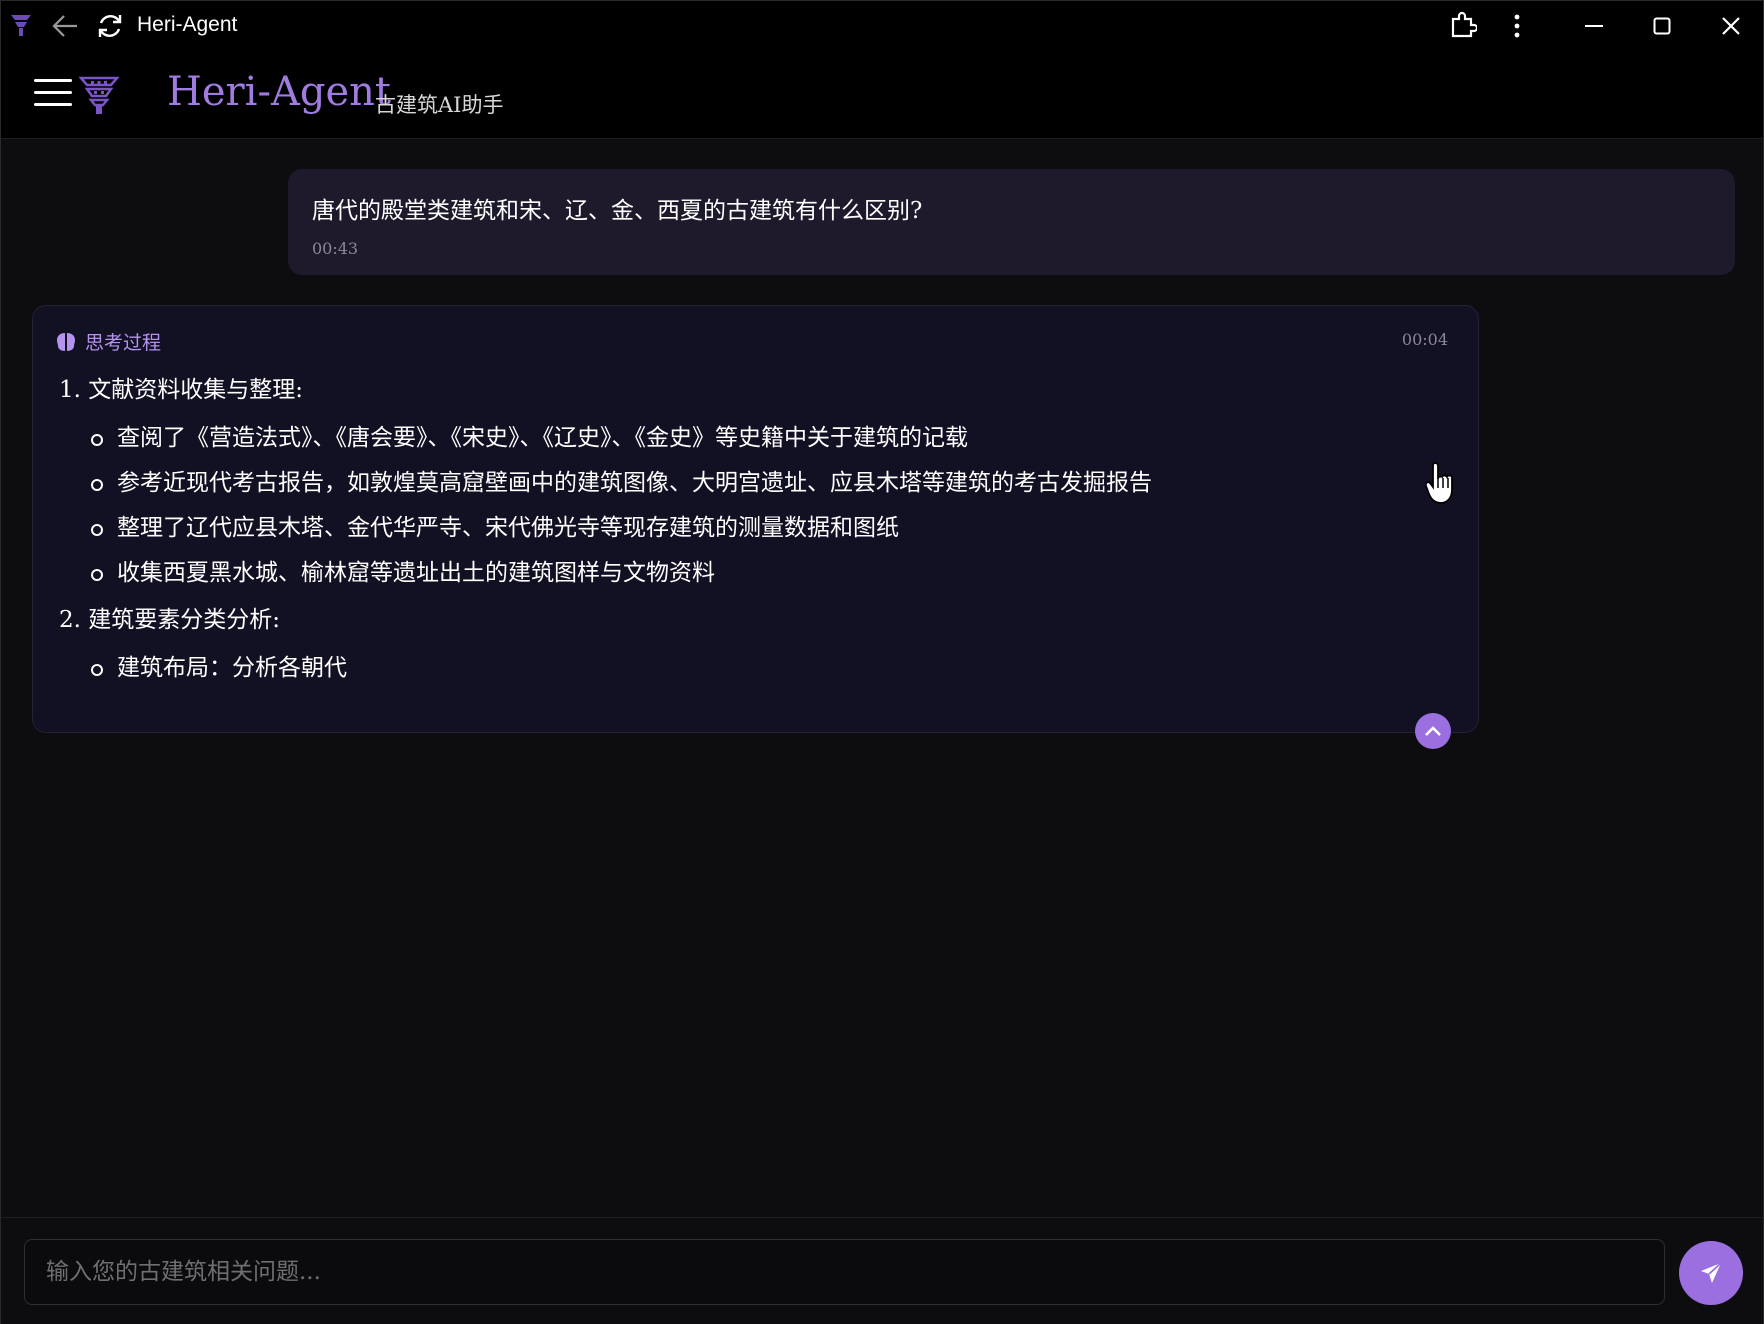 The image size is (1764, 1324). I want to click on reload-icon, so click(110, 26).